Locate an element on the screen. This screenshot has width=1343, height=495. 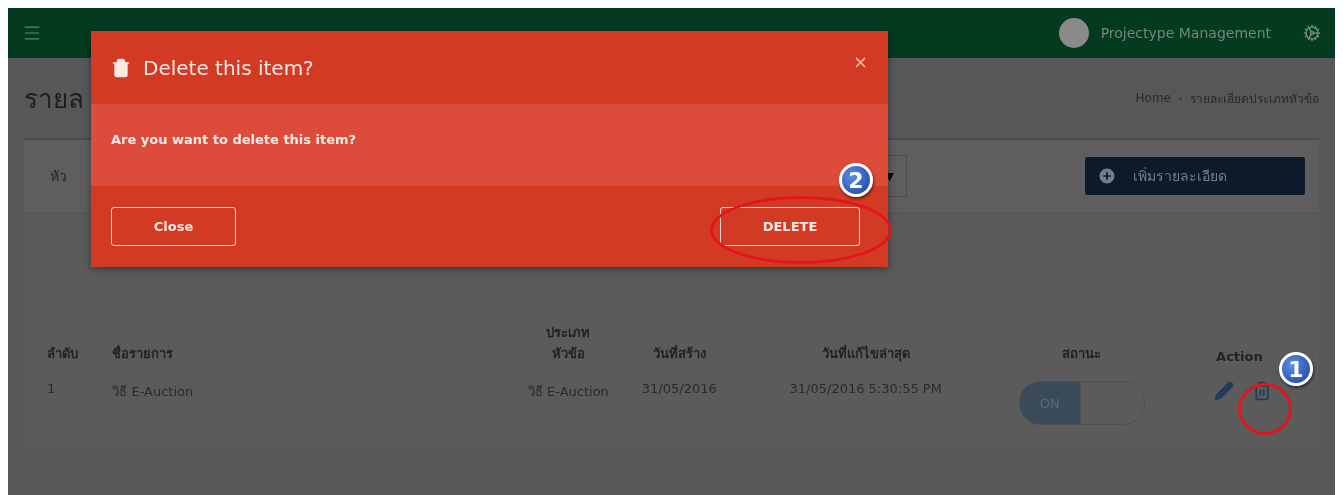
dialog-message: Are you want to delete this item? is located at coordinates (234, 139).